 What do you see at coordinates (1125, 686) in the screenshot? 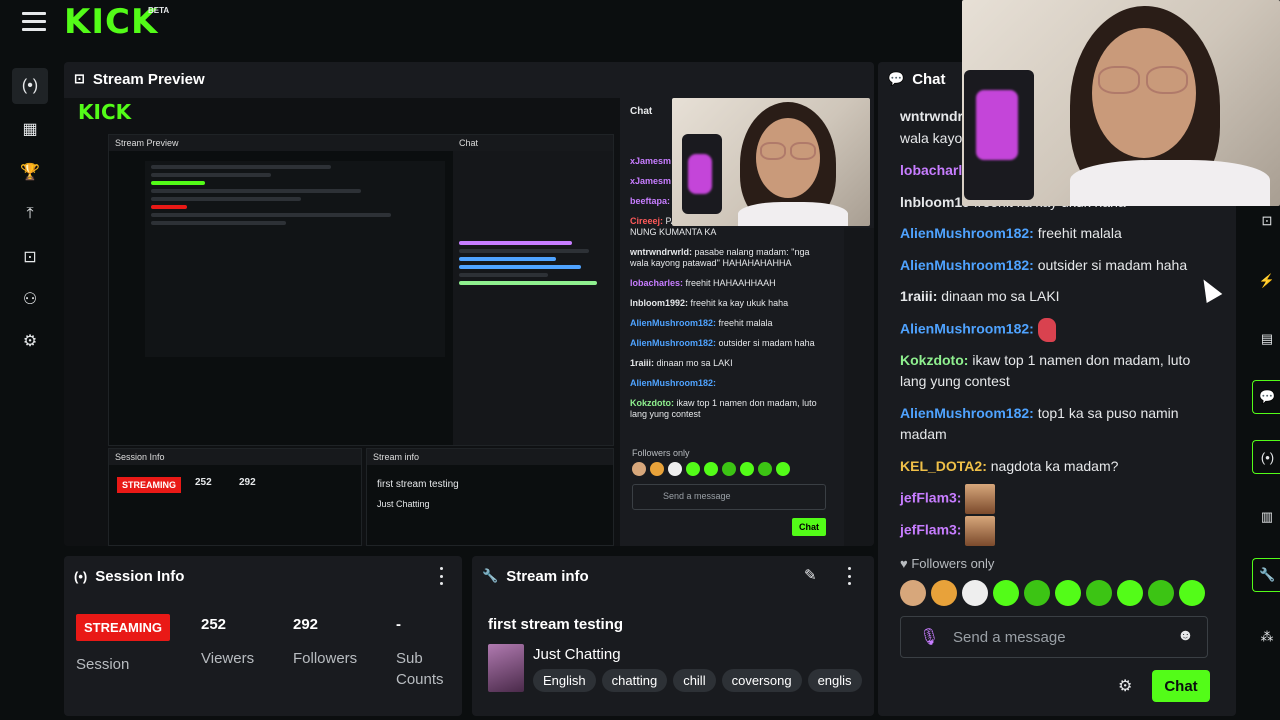
I see `chat-settings-icon: ⚙` at bounding box center [1125, 686].